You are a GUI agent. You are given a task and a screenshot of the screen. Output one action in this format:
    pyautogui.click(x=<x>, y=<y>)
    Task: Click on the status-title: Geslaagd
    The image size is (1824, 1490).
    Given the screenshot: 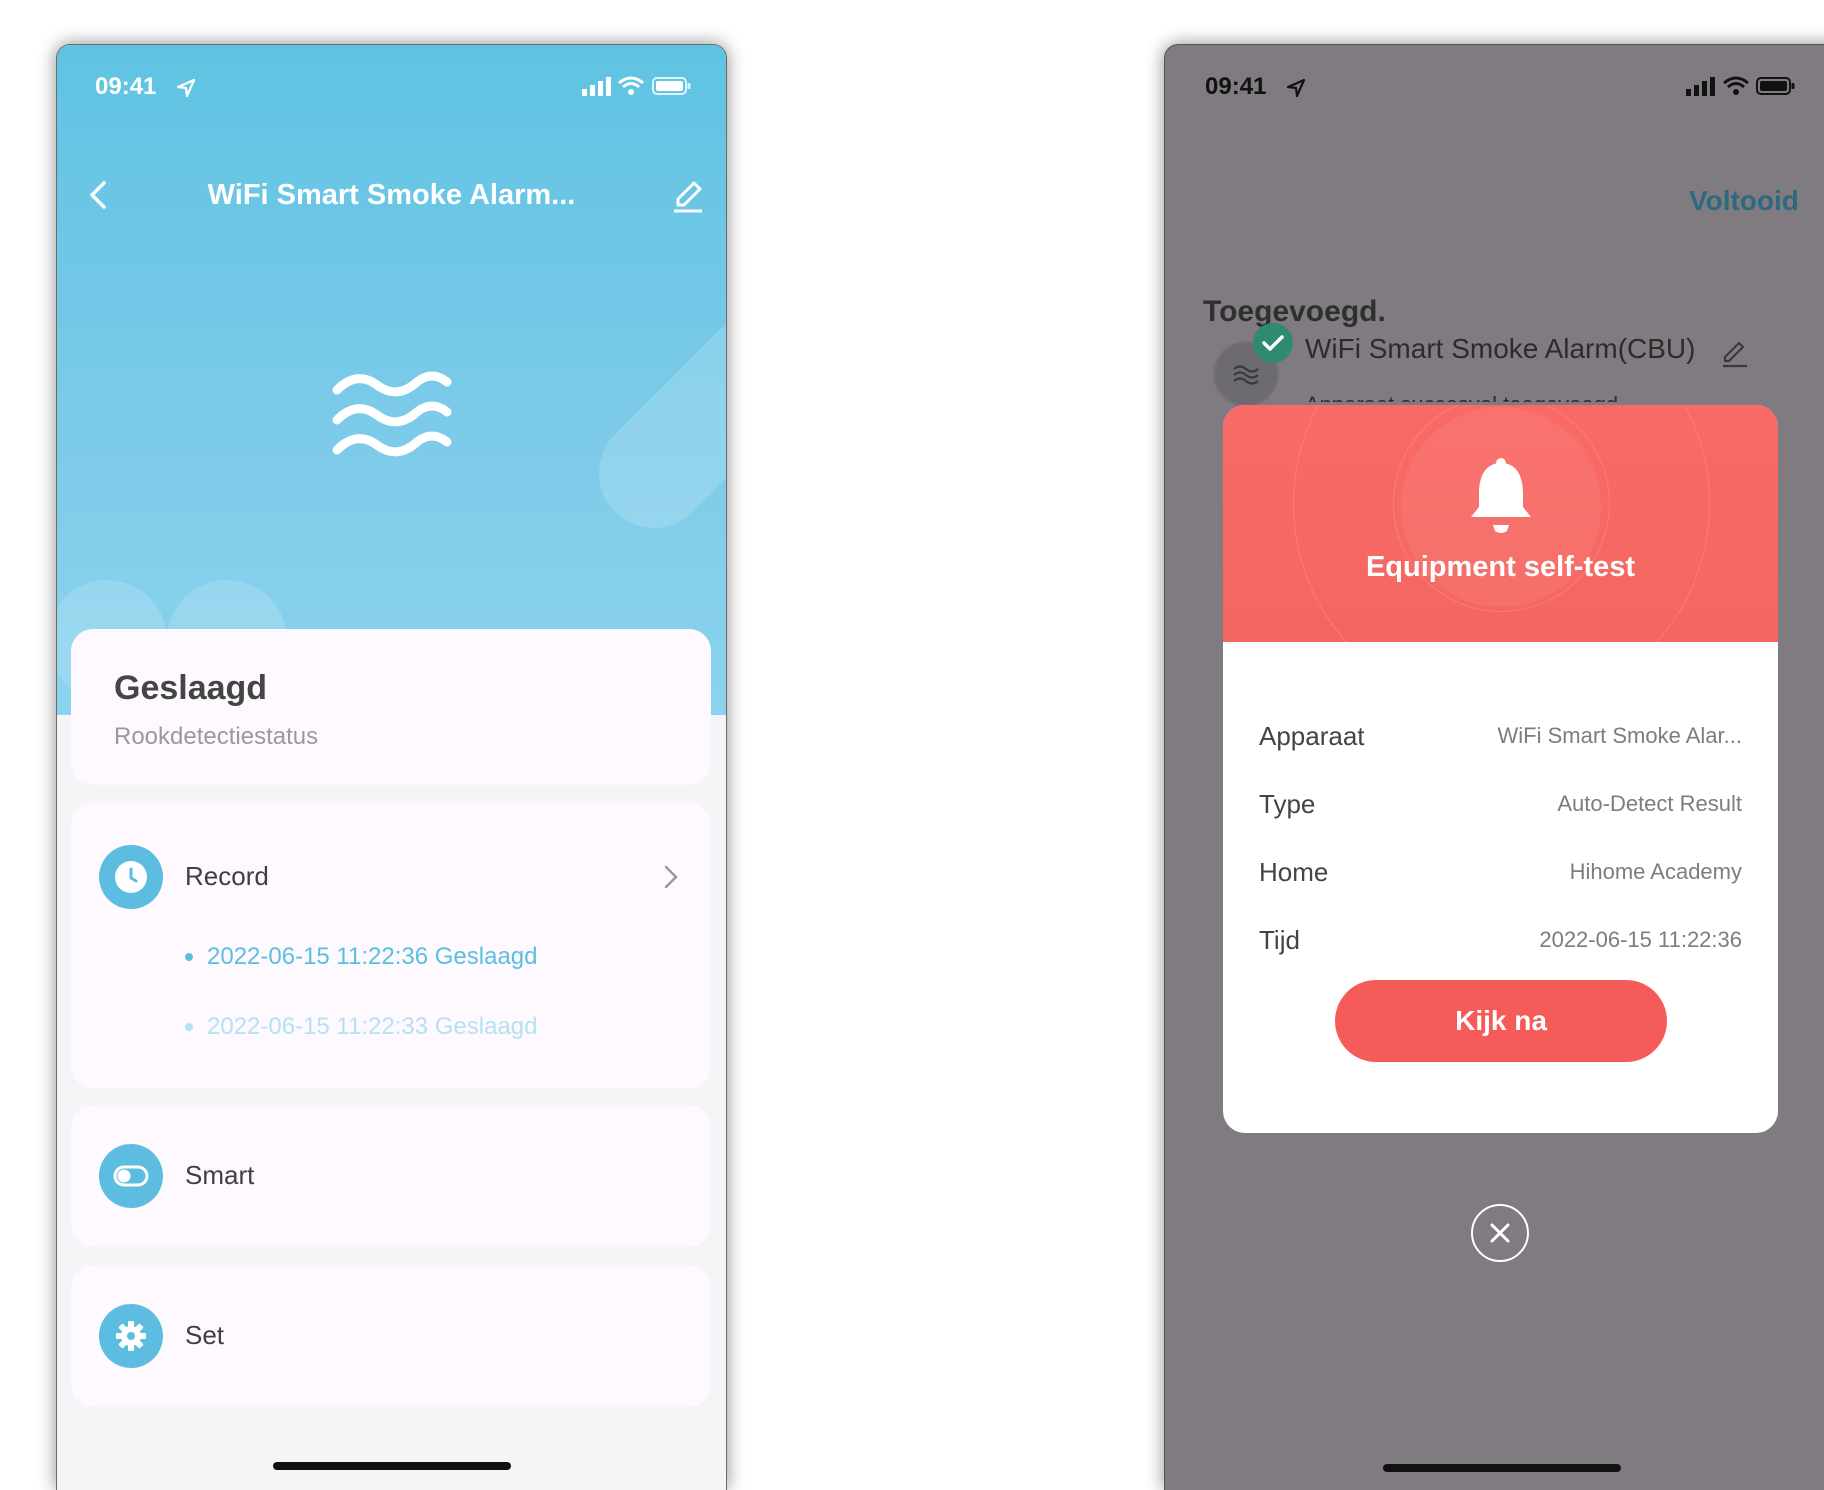 What is the action you would take?
    pyautogui.click(x=191, y=688)
    